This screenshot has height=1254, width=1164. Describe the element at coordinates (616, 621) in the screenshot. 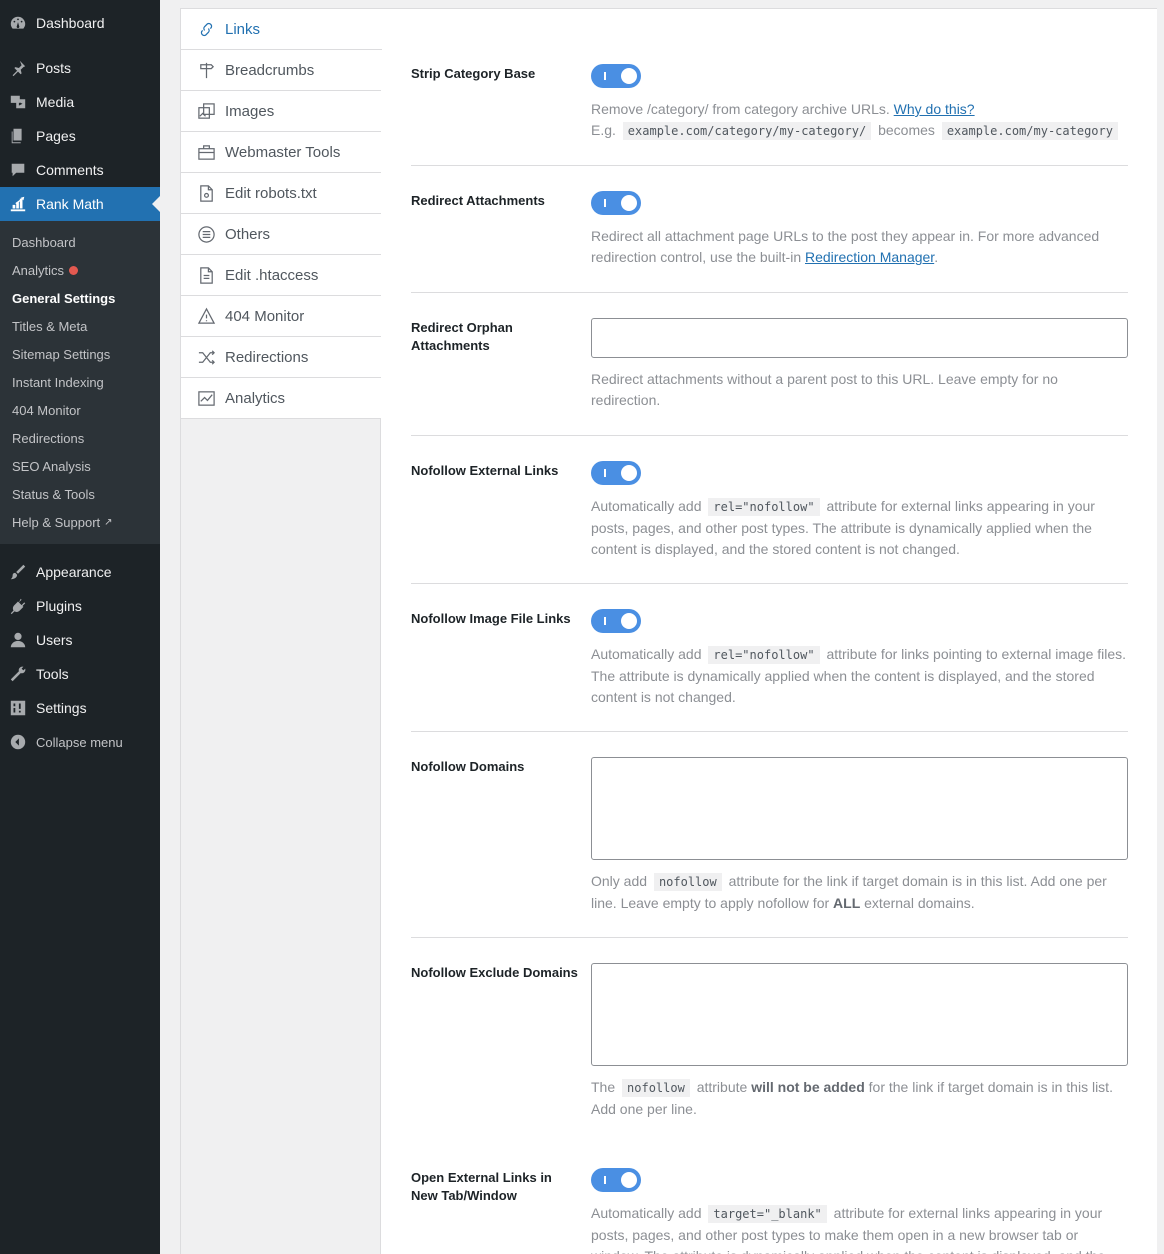

I see `nofollow-image-toggle` at that location.